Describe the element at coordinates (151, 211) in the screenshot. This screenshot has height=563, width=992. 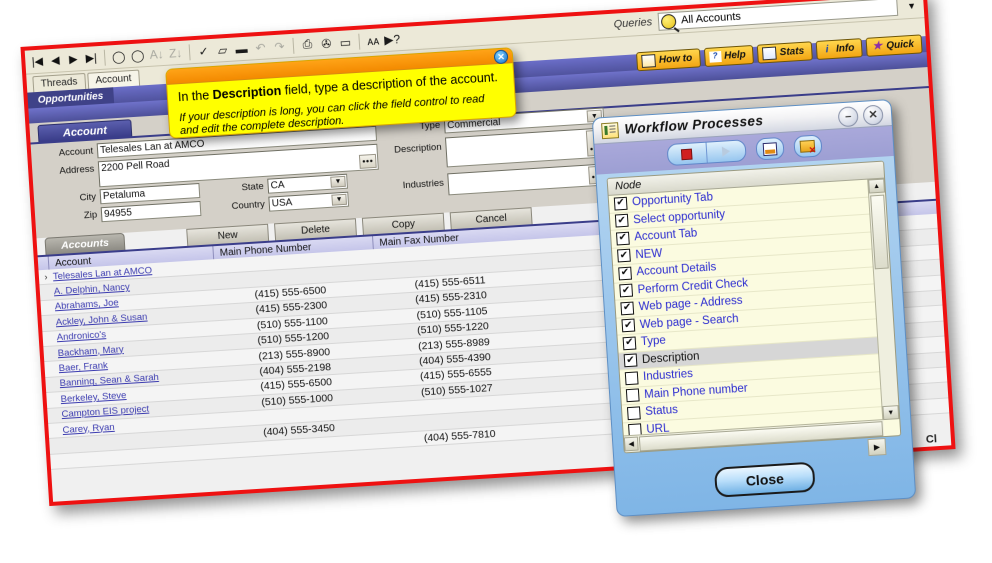
I see `zip-field: 94955` at that location.